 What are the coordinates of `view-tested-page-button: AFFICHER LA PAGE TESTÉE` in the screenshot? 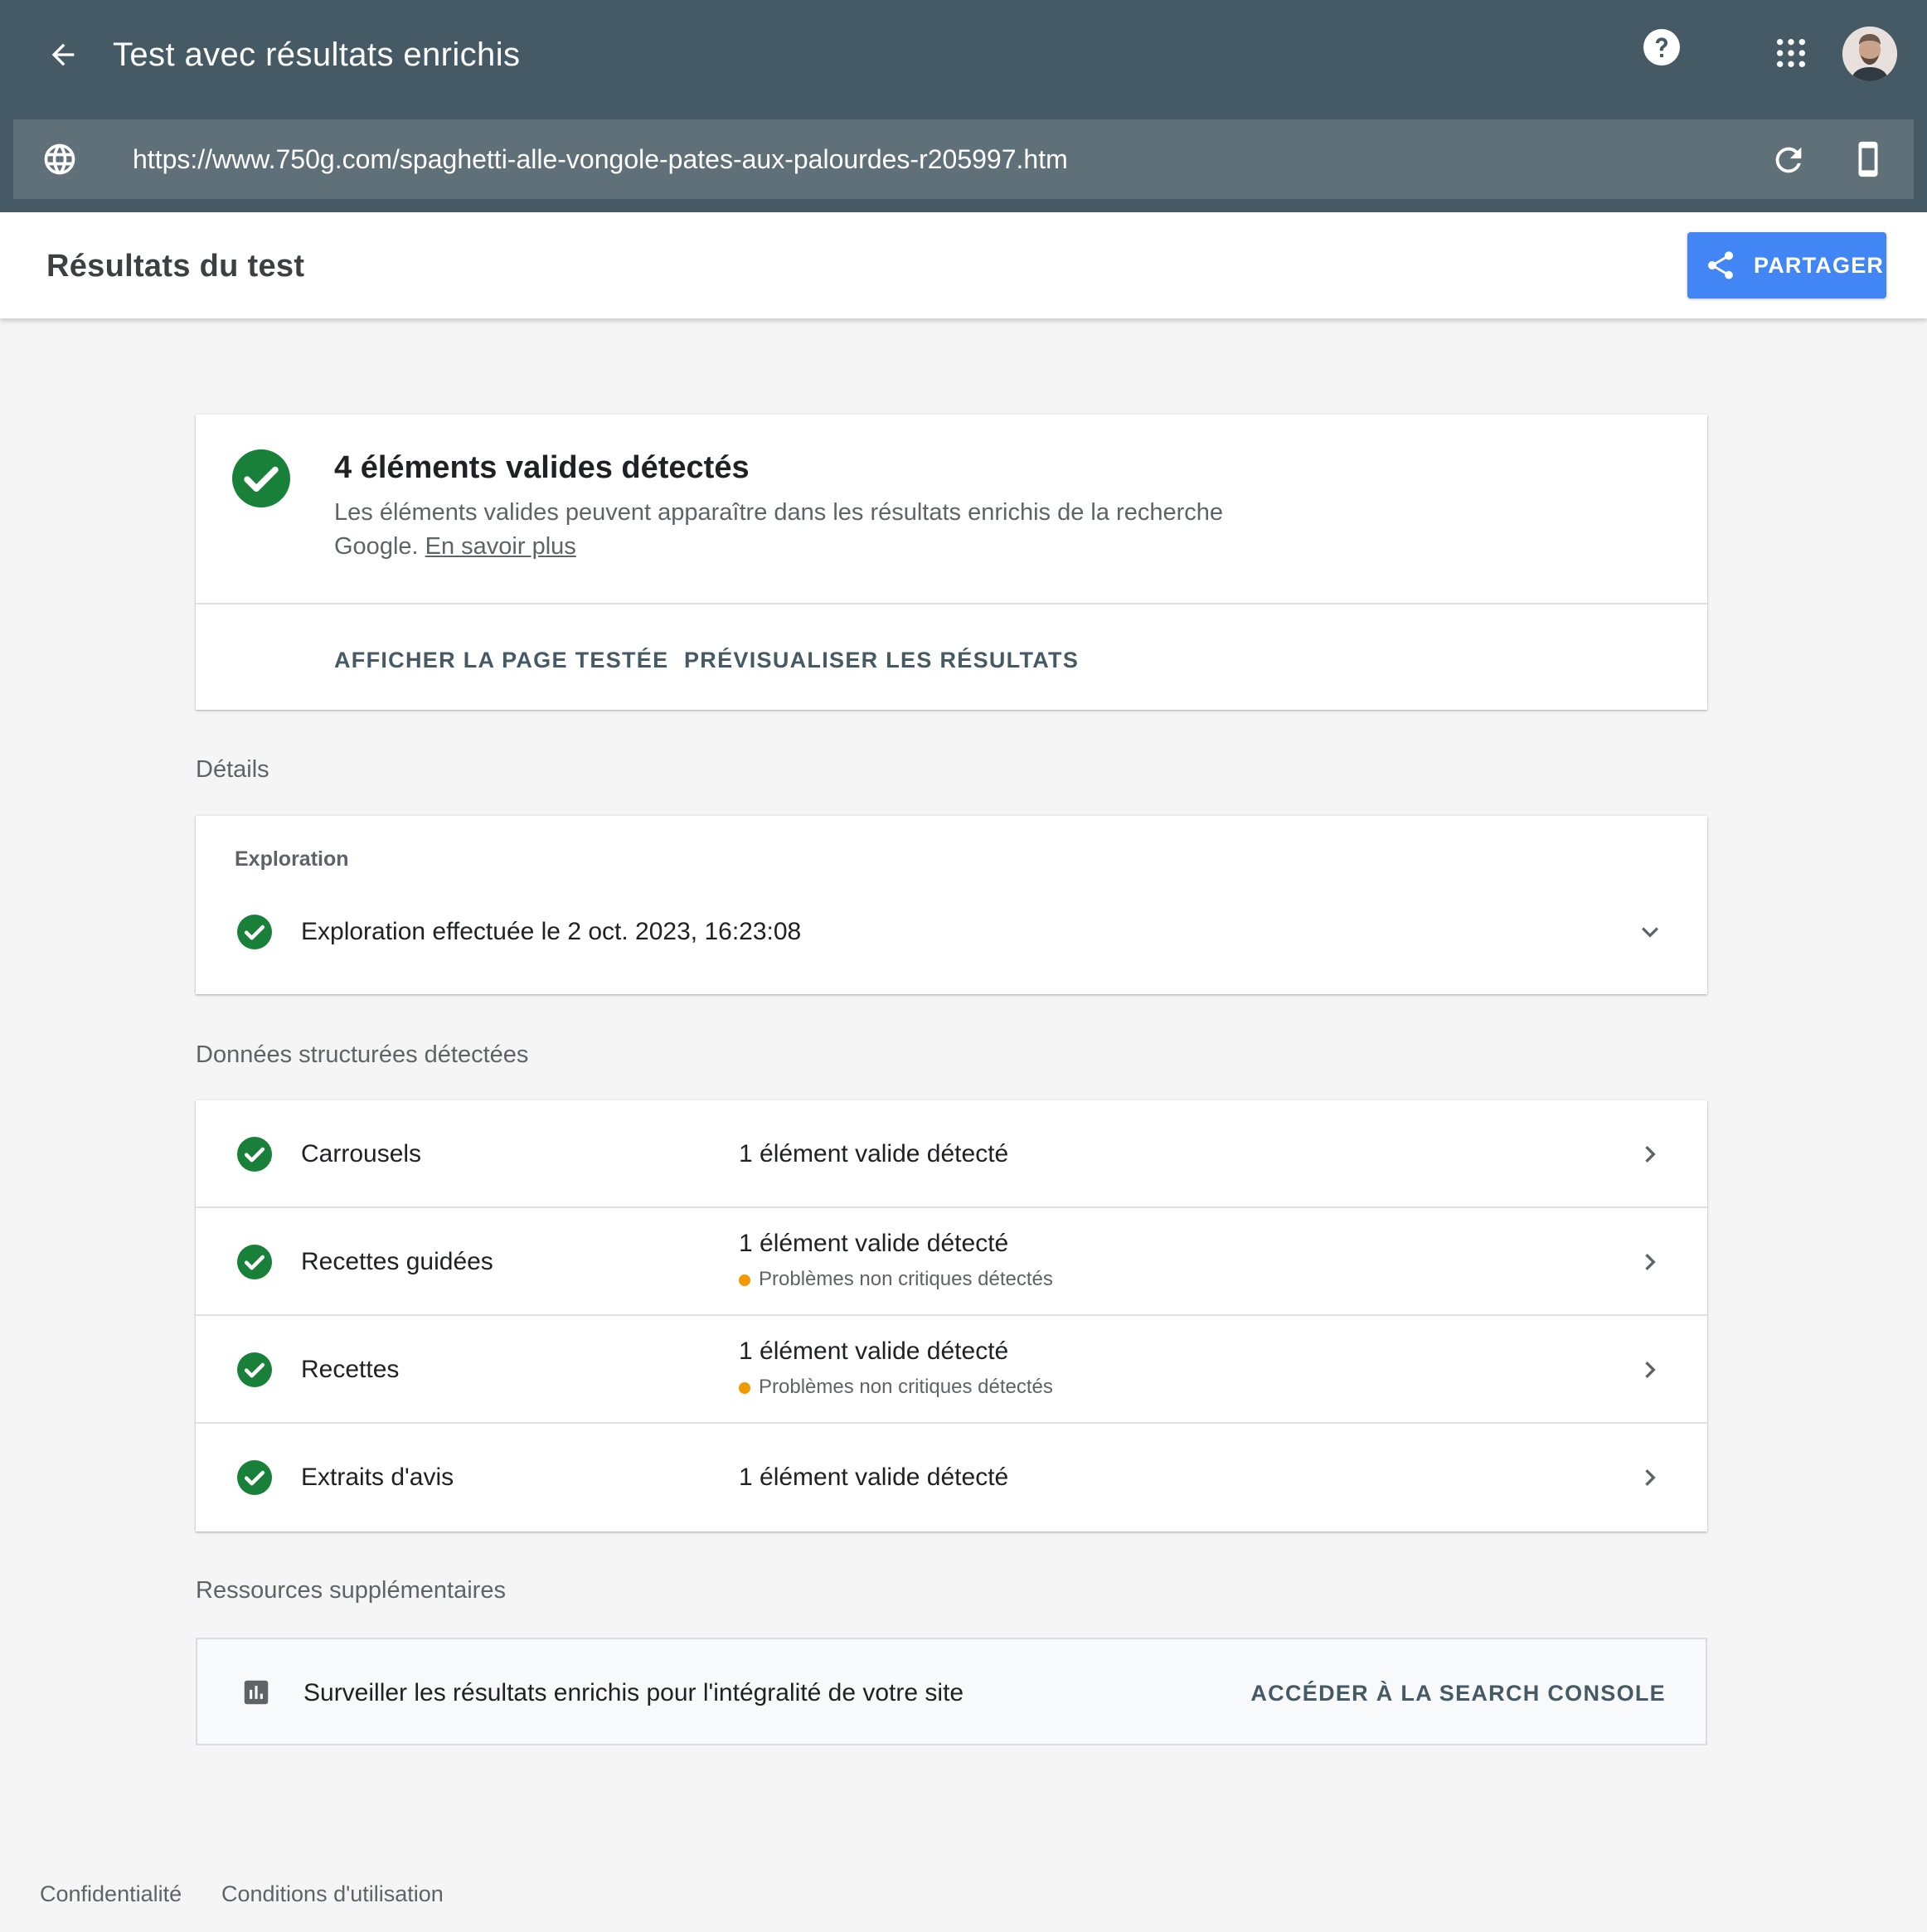 It's located at (501, 660).